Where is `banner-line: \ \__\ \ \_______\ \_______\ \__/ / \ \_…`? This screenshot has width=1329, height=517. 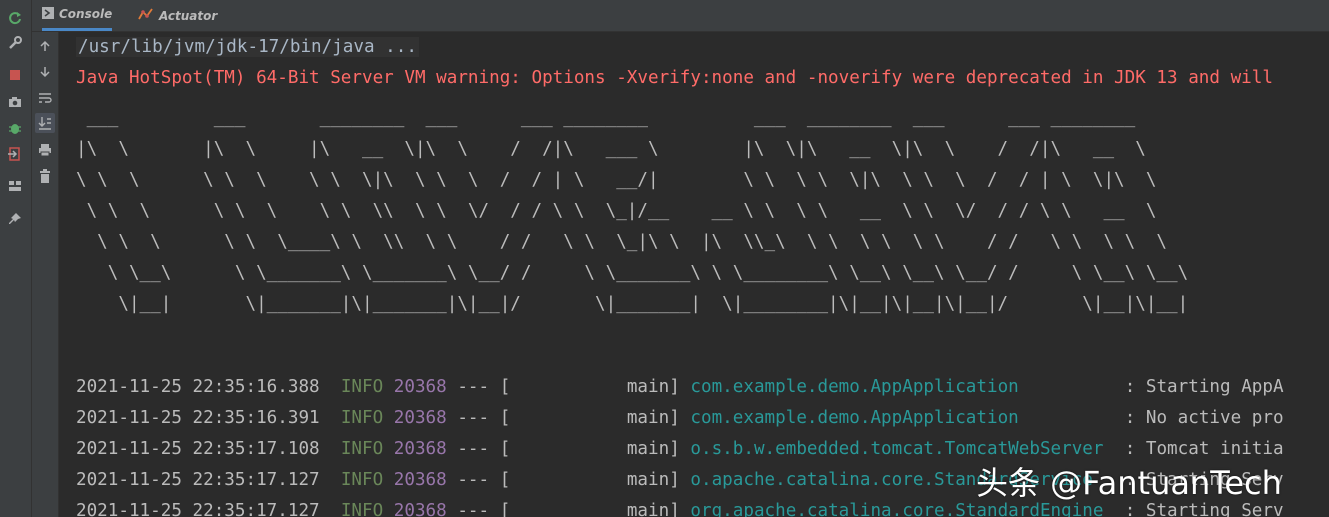 banner-line: \ \__\ \ \_______\ \_______\ \__/ / \ \_… is located at coordinates (632, 273).